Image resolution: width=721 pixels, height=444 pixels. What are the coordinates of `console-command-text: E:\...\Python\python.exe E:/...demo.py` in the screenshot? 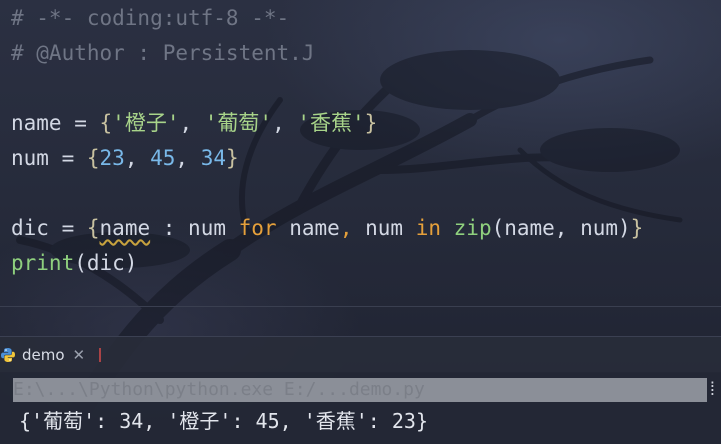 It's located at (219, 389).